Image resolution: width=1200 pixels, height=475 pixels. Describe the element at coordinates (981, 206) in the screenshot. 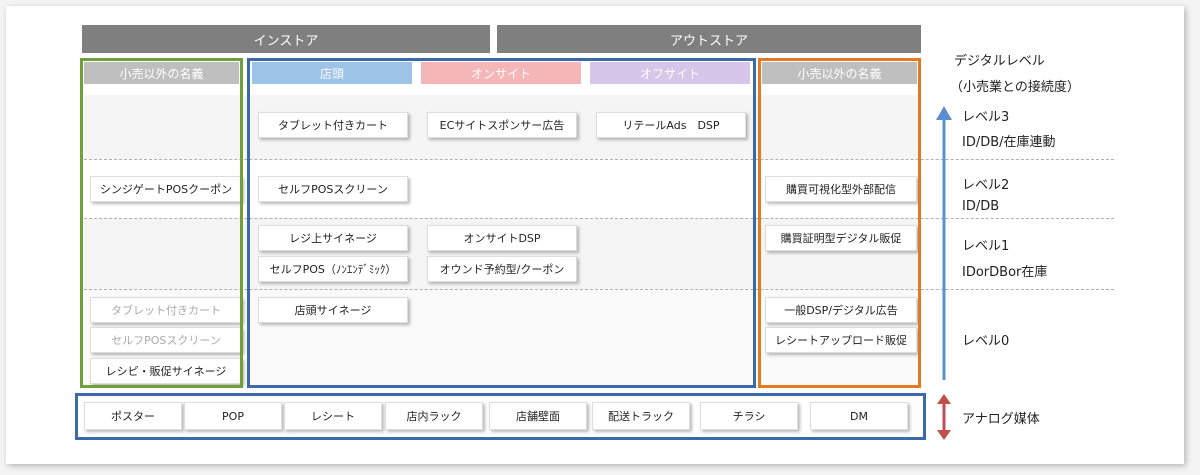

I see `level2-desc: ID/DB` at that location.